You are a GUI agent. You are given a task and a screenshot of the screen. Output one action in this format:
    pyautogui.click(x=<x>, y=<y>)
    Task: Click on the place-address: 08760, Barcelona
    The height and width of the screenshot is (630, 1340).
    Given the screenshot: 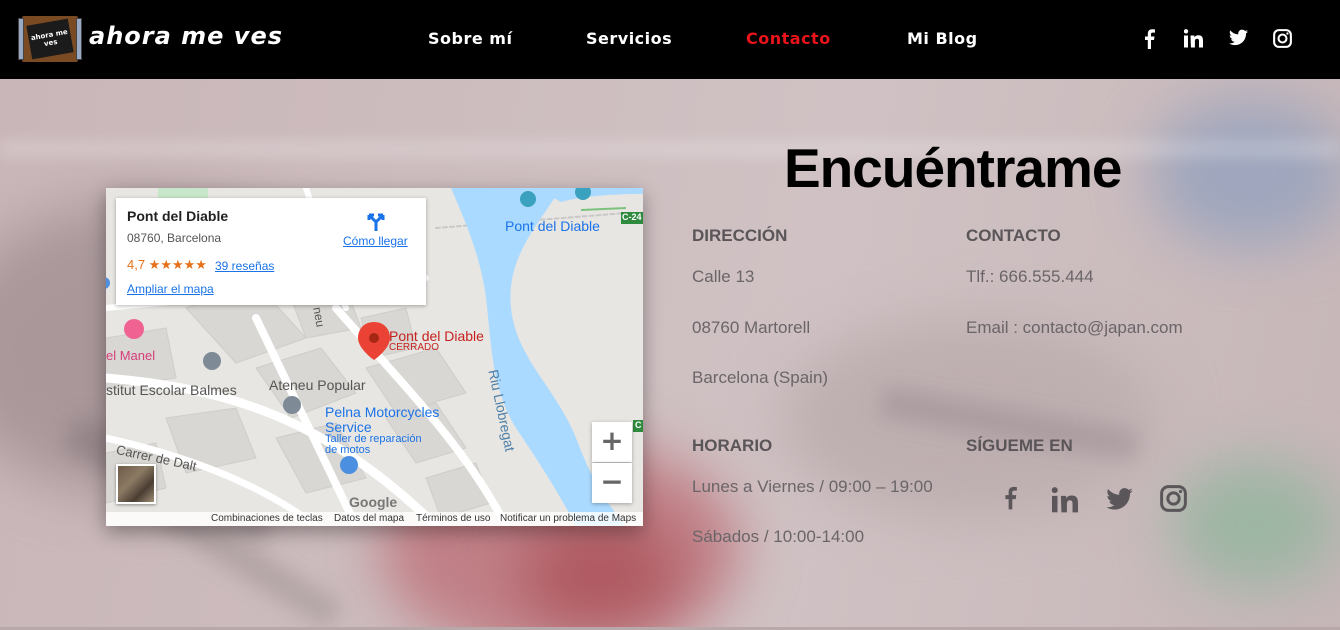 What is the action you would take?
    pyautogui.click(x=174, y=238)
    